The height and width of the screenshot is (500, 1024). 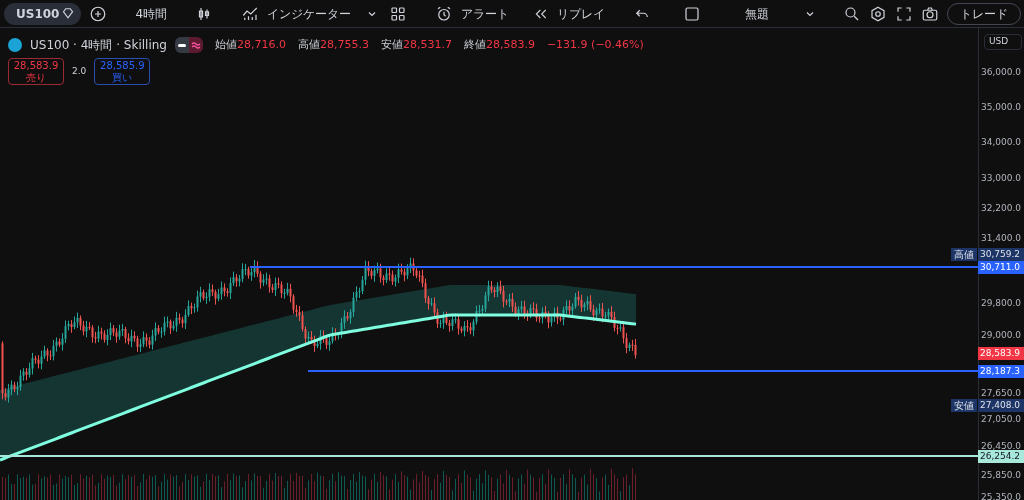 What do you see at coordinates (1001, 419) in the screenshot?
I see `price-axis-label: 27,050.0` at bounding box center [1001, 419].